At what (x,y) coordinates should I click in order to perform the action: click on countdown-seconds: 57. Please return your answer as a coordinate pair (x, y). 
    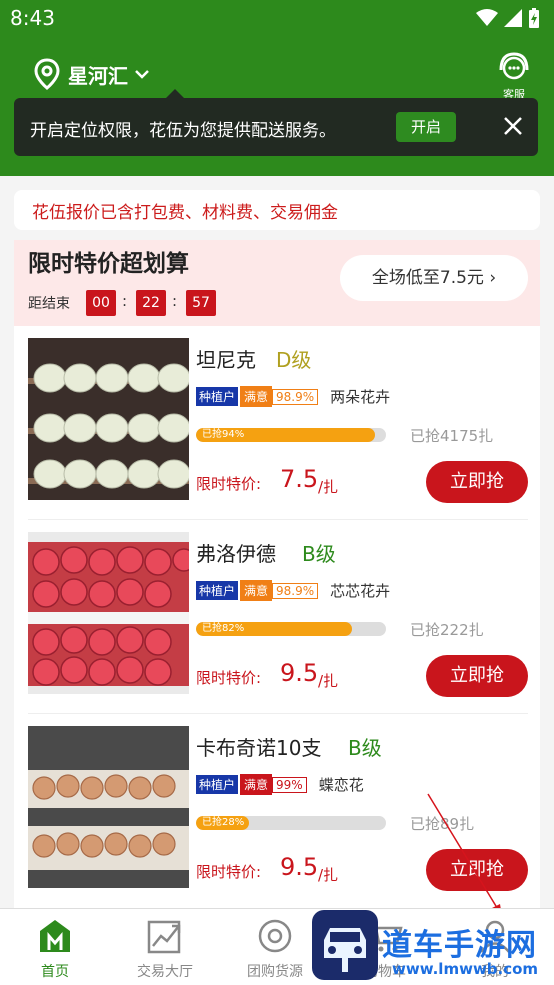
    Looking at the image, I should click on (201, 303).